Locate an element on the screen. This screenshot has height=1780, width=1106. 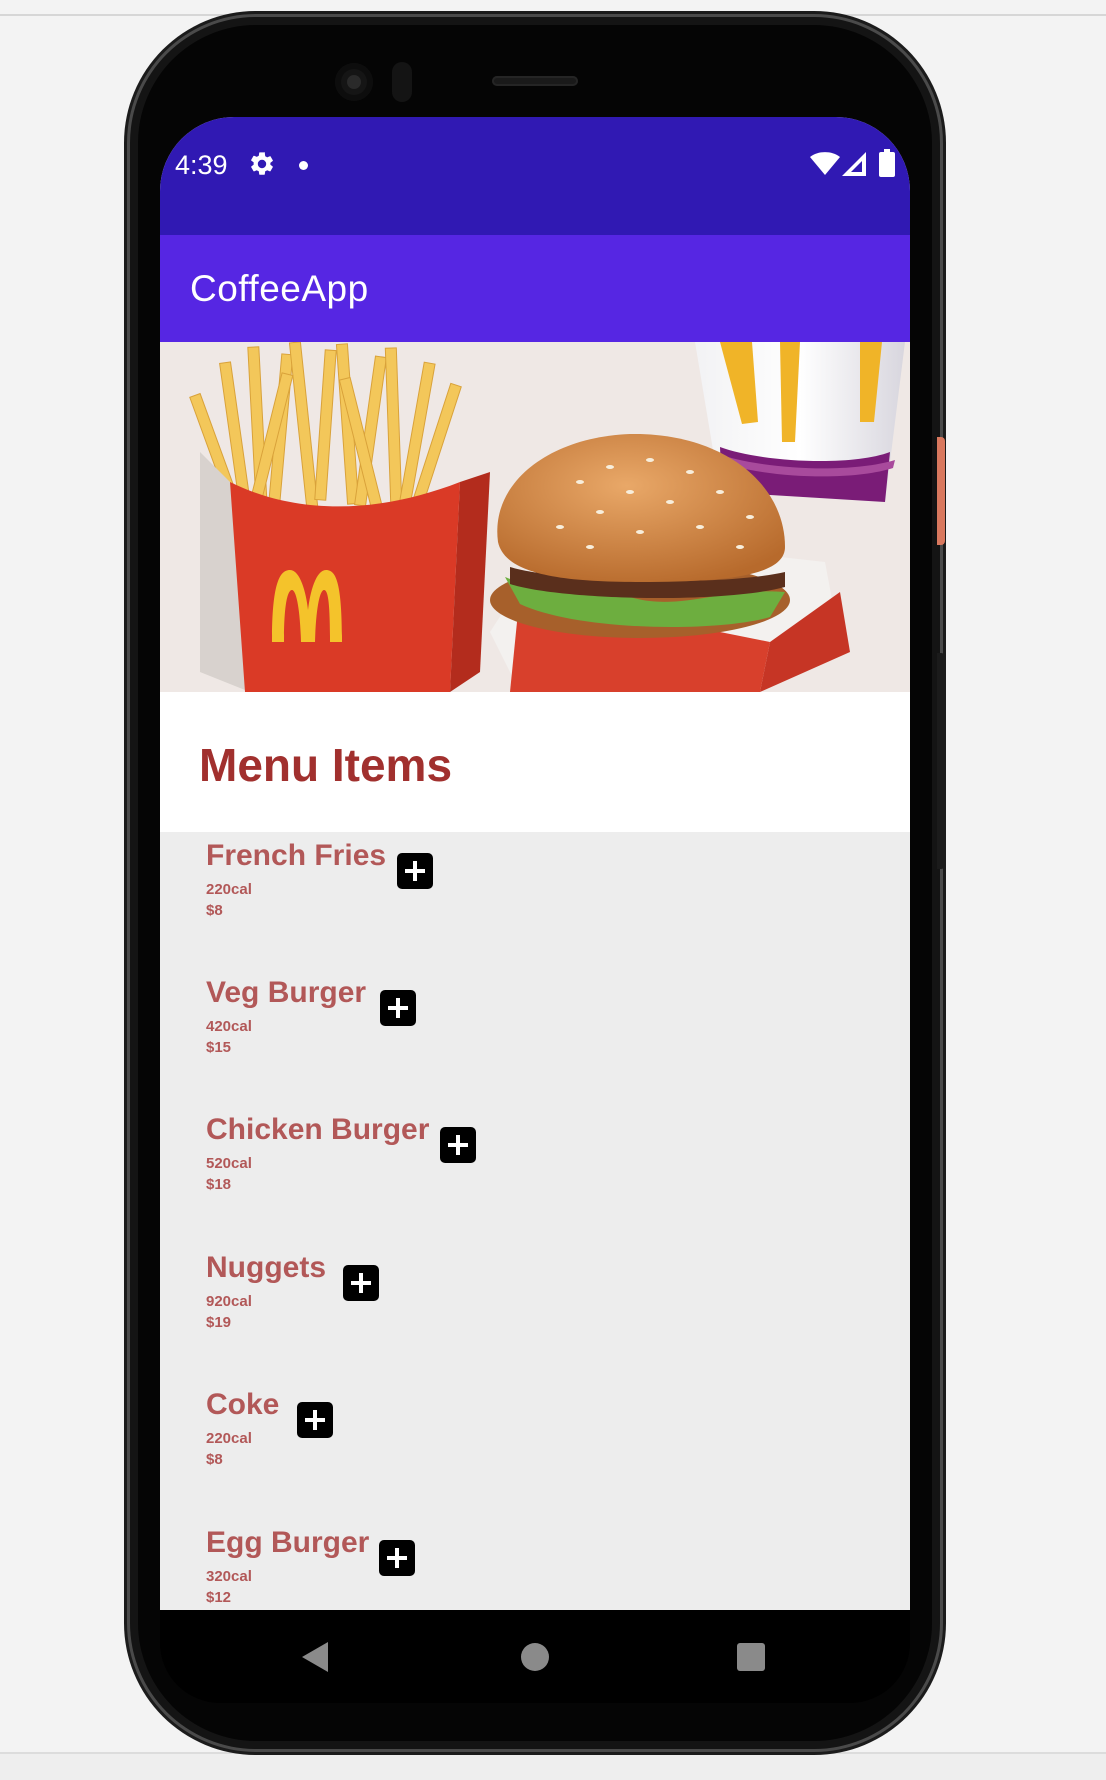
menu-item-egg-burger: Egg Burger 320cal $12 is located at coordinates (506, 1568).